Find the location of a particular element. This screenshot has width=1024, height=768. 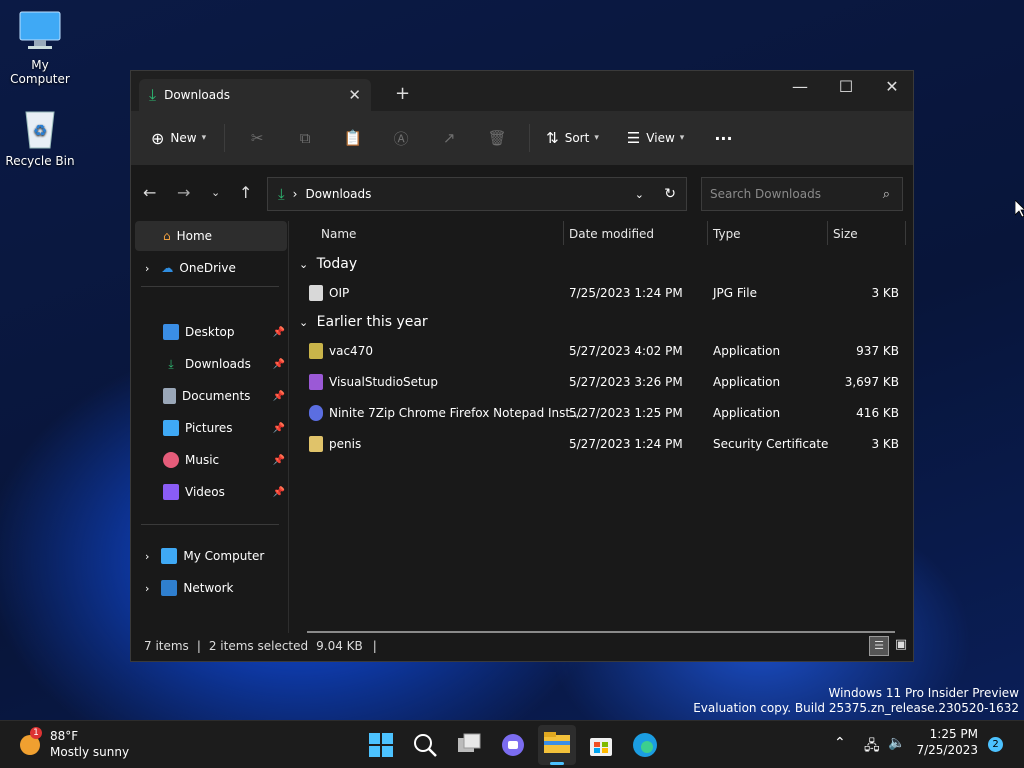

column-header-size: Size is located at coordinates (845, 234).